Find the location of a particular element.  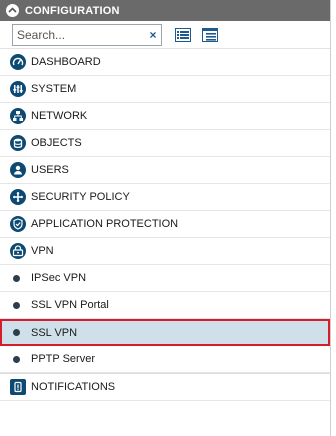

menu-item-label: APPLICATION PROTECTION is located at coordinates (105, 224).